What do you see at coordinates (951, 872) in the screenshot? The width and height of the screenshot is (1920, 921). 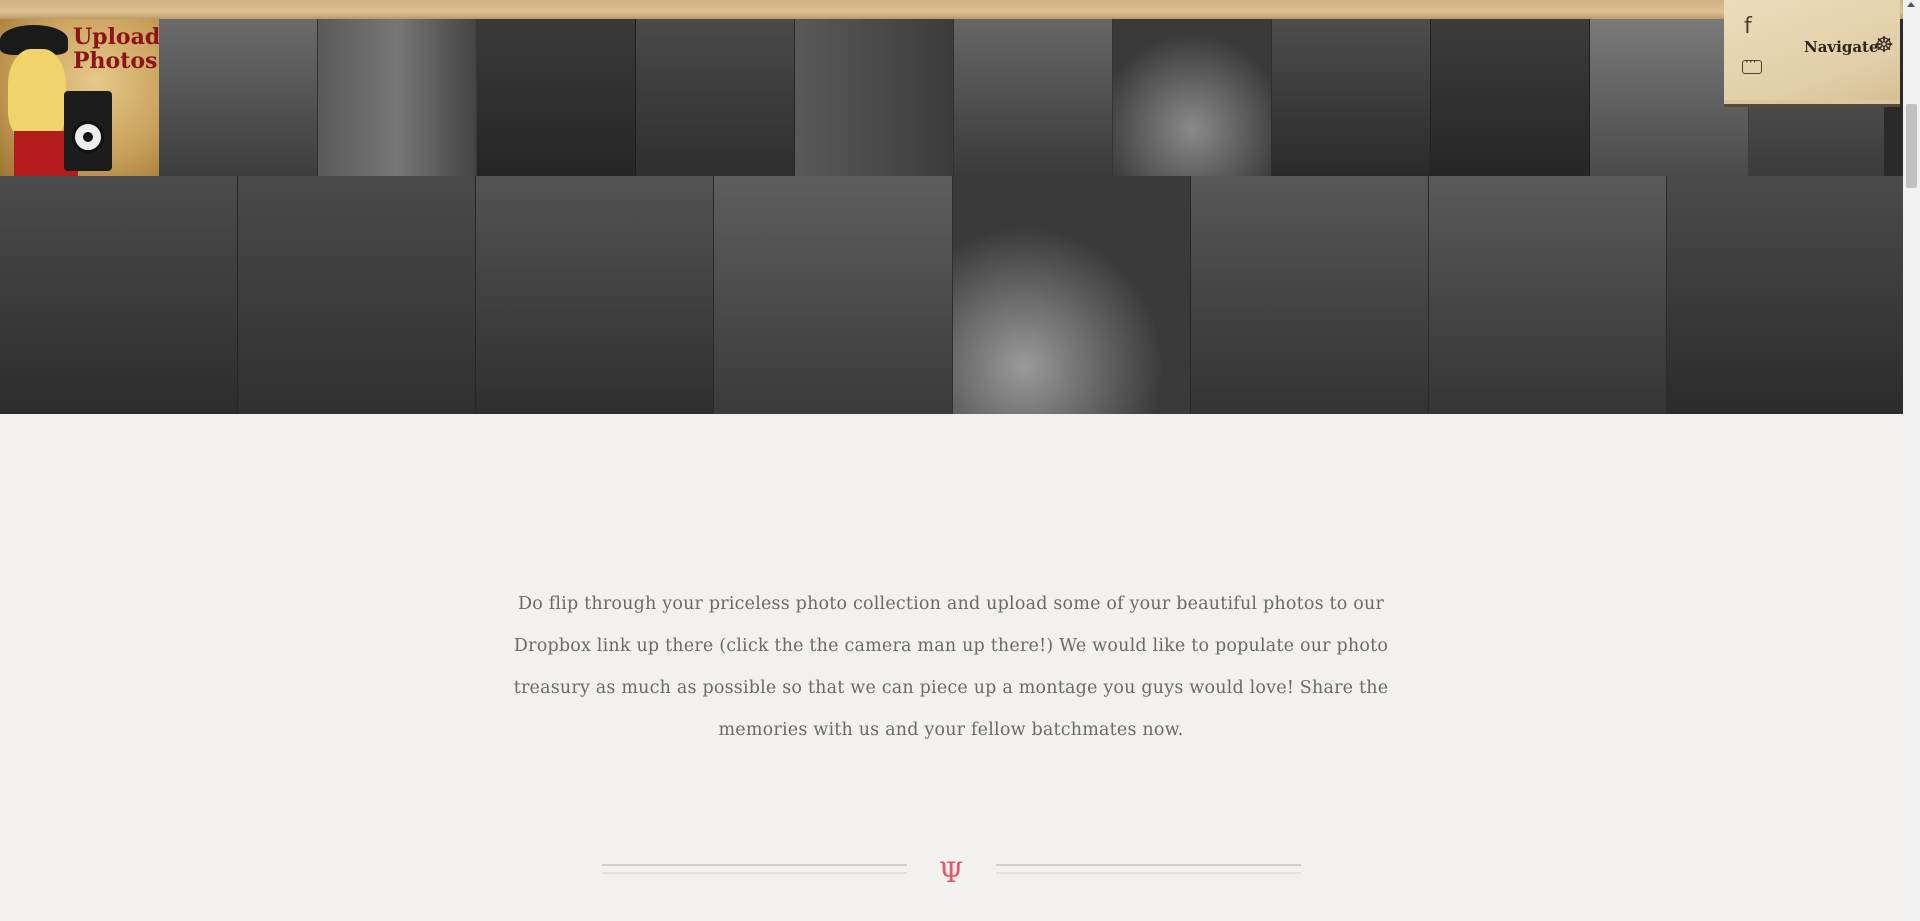 I see `trident-icon: Ψ` at bounding box center [951, 872].